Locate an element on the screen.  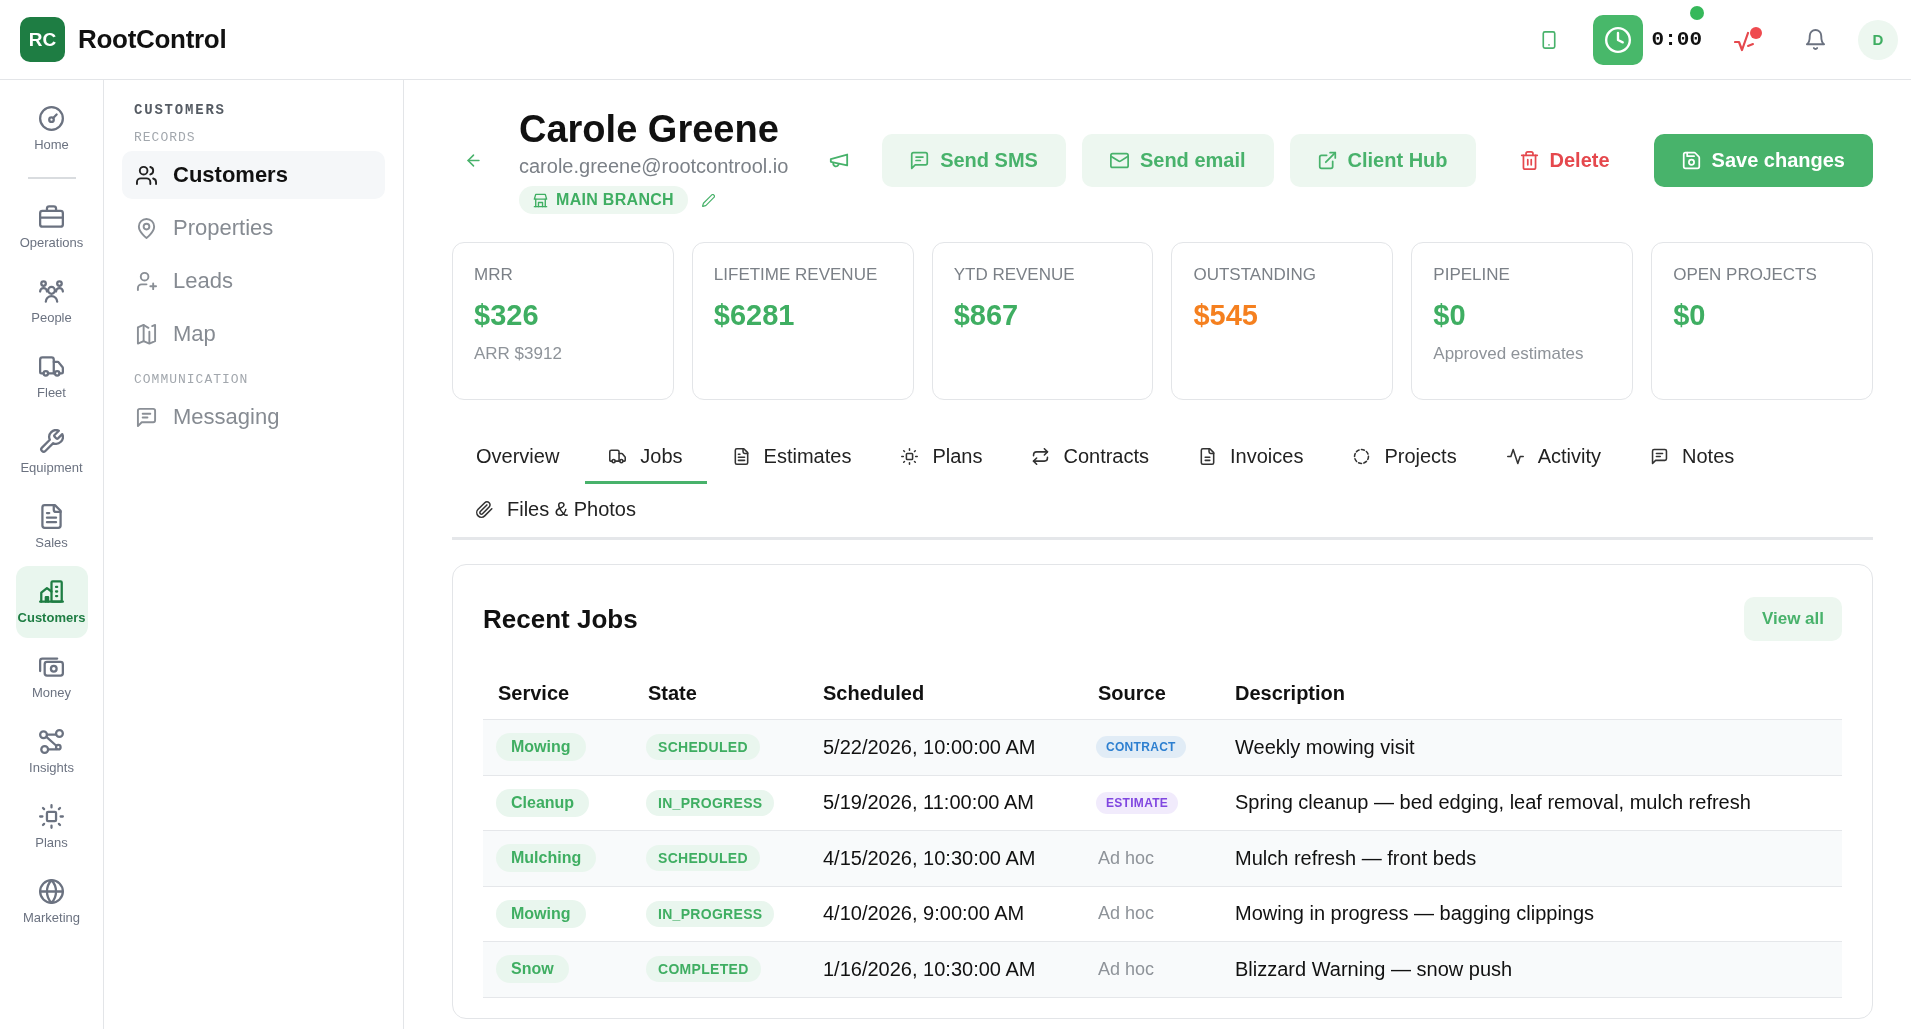
stat-value: $326 is located at coordinates (506, 315).